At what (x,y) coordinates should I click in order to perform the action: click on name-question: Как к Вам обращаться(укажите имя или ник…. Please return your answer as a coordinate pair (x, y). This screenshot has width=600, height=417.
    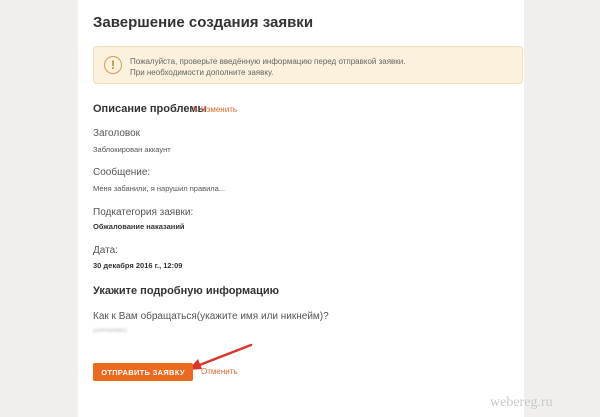
    Looking at the image, I should click on (211, 316).